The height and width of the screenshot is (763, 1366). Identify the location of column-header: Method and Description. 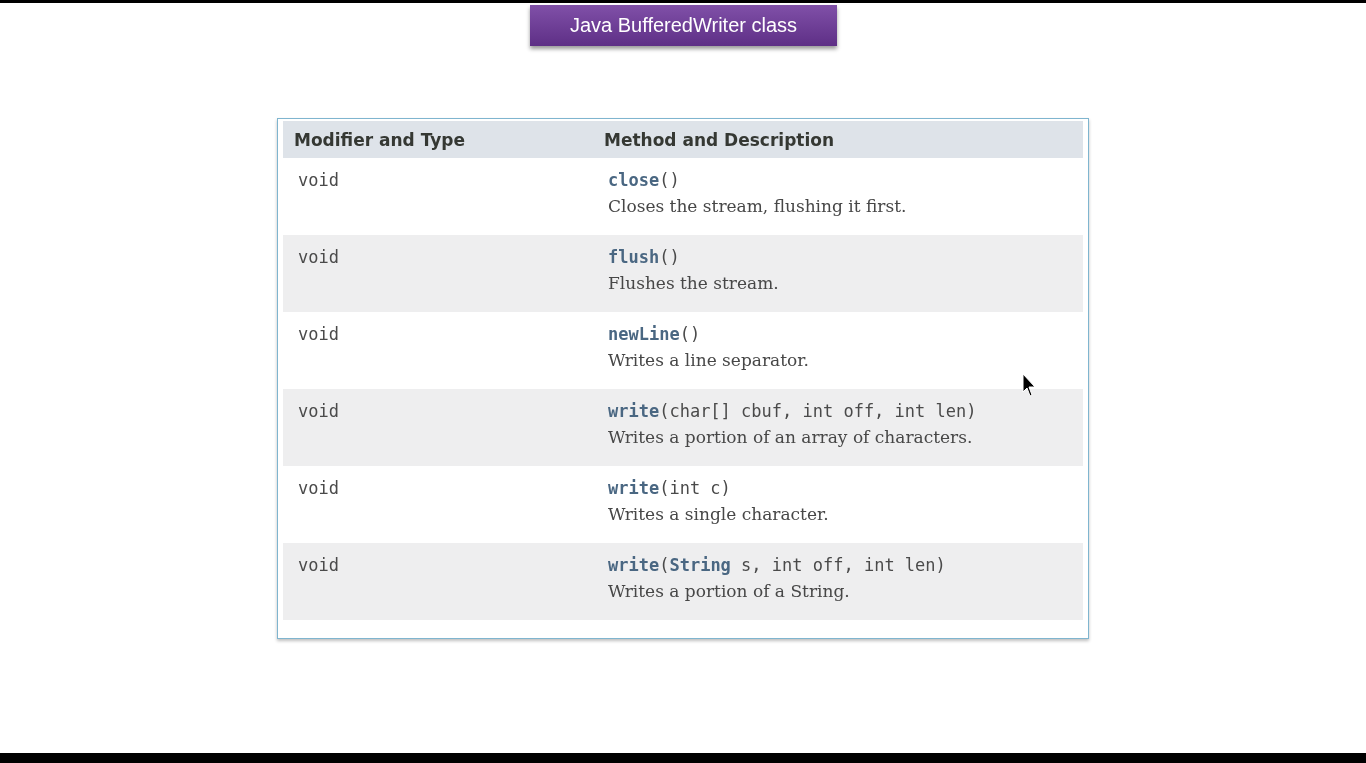
(719, 139).